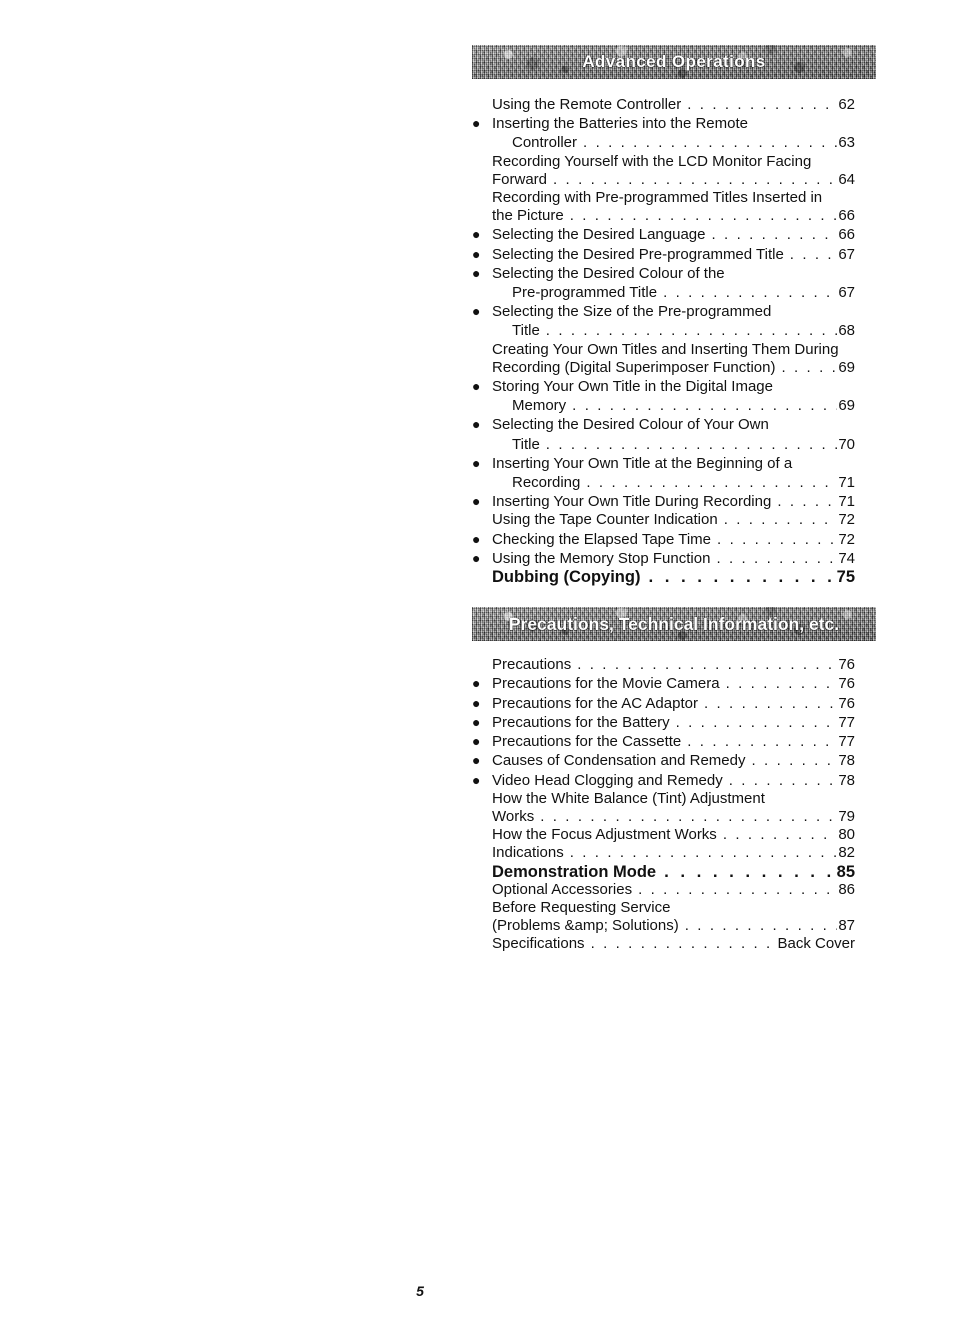  What do you see at coordinates (513, 816) in the screenshot?
I see `toc-entry-label: Works` at bounding box center [513, 816].